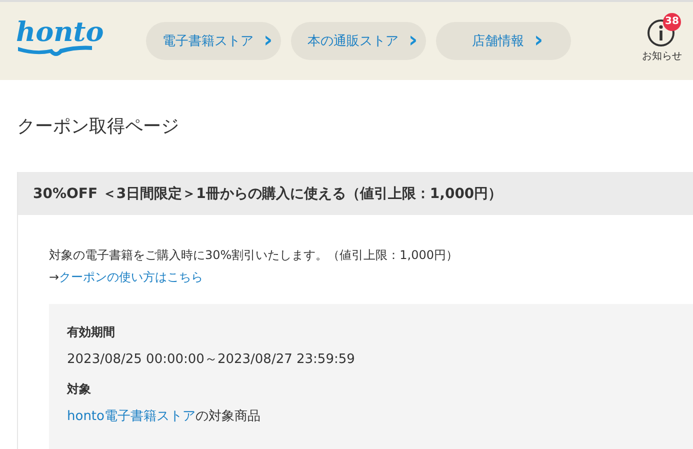 The width and height of the screenshot is (693, 449). Describe the element at coordinates (54, 277) in the screenshot. I see `arrow-text: →` at that location.